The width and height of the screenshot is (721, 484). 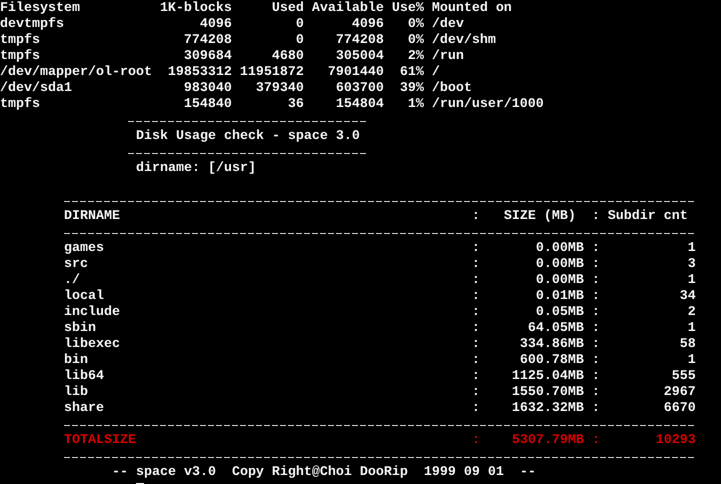 What do you see at coordinates (76, 393) in the screenshot?
I see `dirname-cell-text: lib` at bounding box center [76, 393].